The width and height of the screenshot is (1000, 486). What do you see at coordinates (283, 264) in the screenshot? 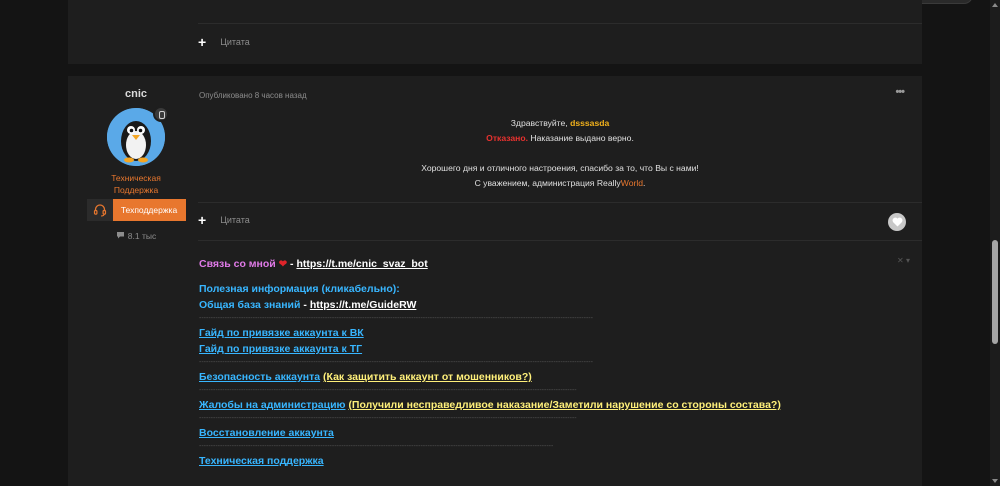
I see `heart-emoji-icon: ❤` at bounding box center [283, 264].